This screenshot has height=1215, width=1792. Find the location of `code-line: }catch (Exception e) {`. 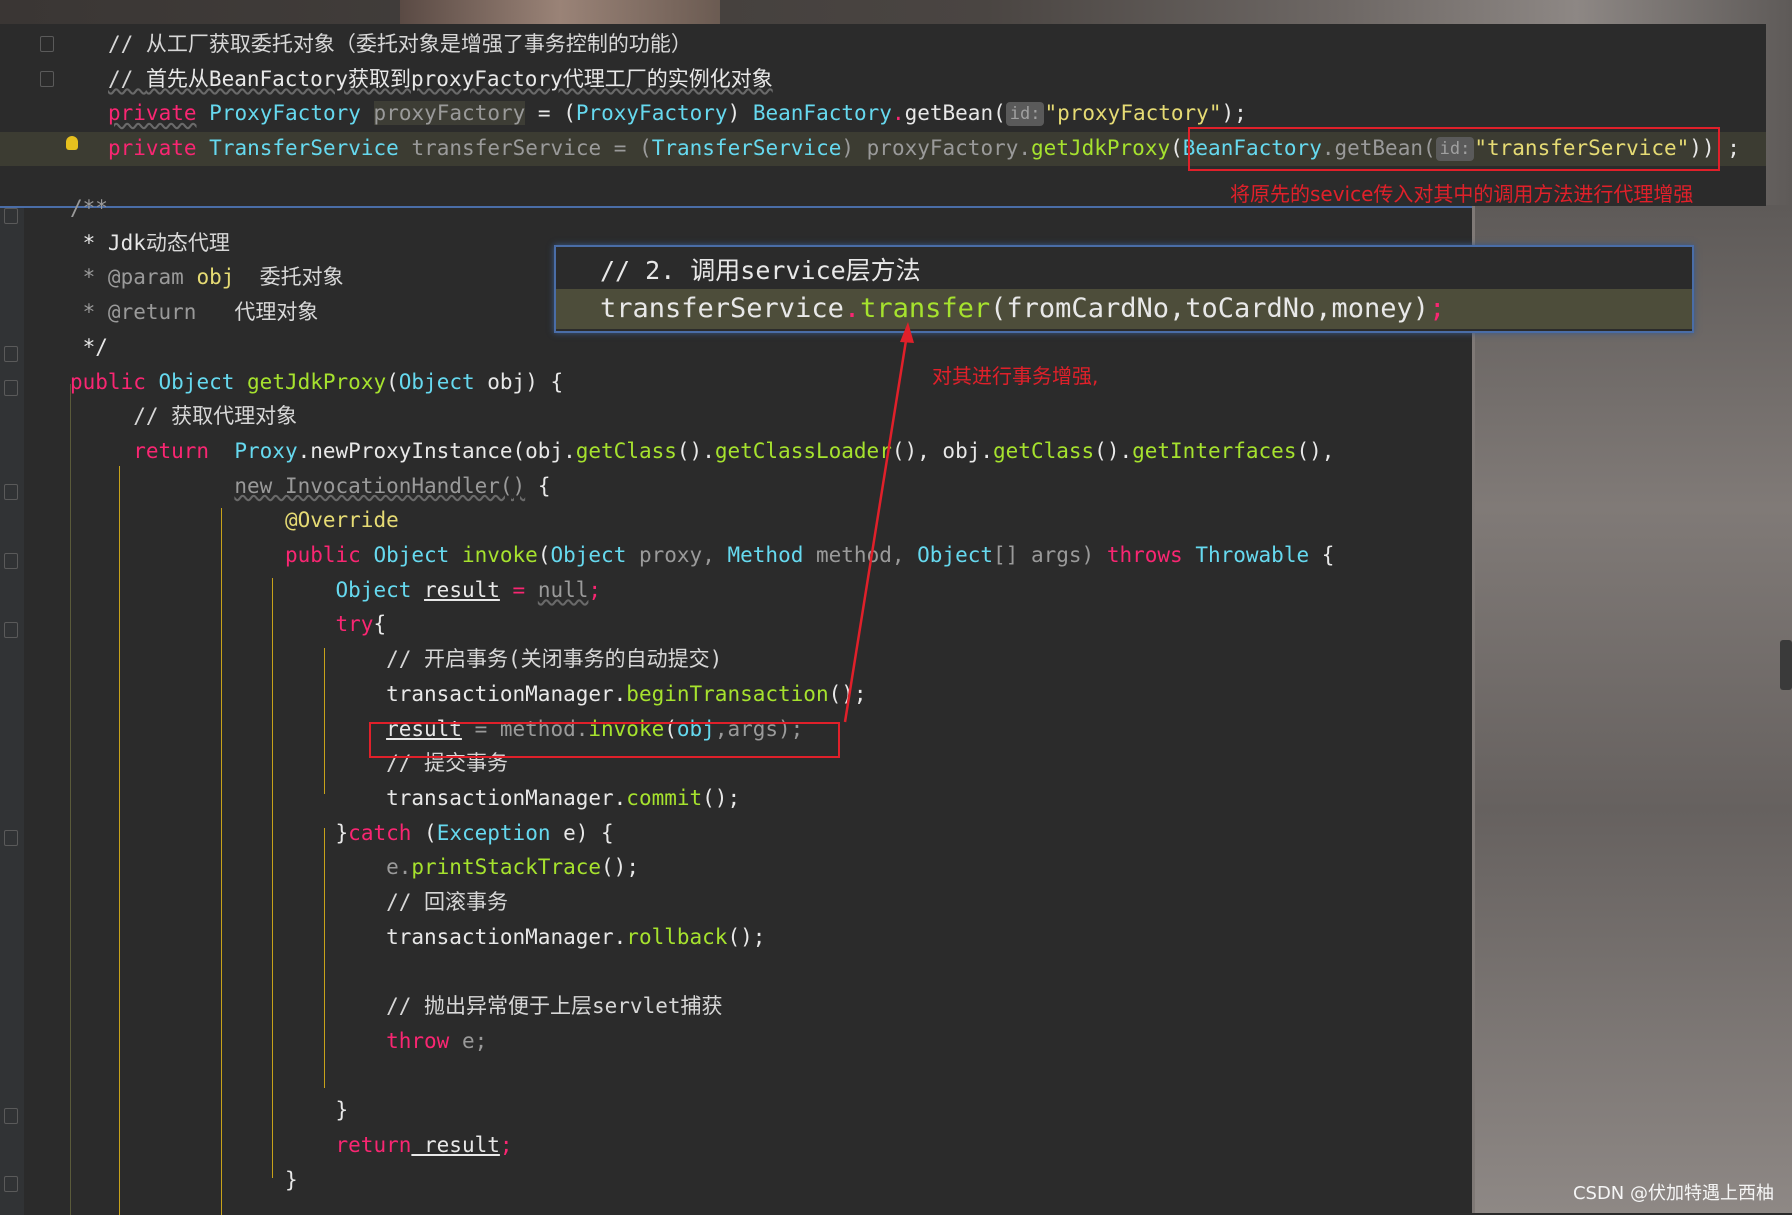

code-line: }catch (Exception e) { is located at coordinates (342, 833).